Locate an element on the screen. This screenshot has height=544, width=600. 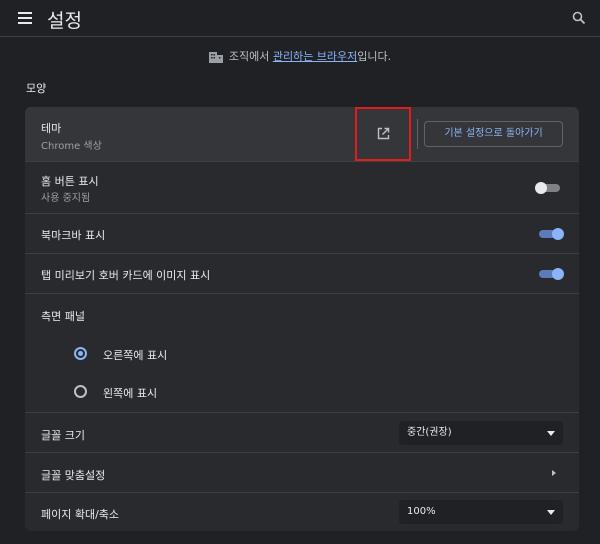
custom-fonts-row: 글꼴 맞춤설정 is located at coordinates (302, 472).